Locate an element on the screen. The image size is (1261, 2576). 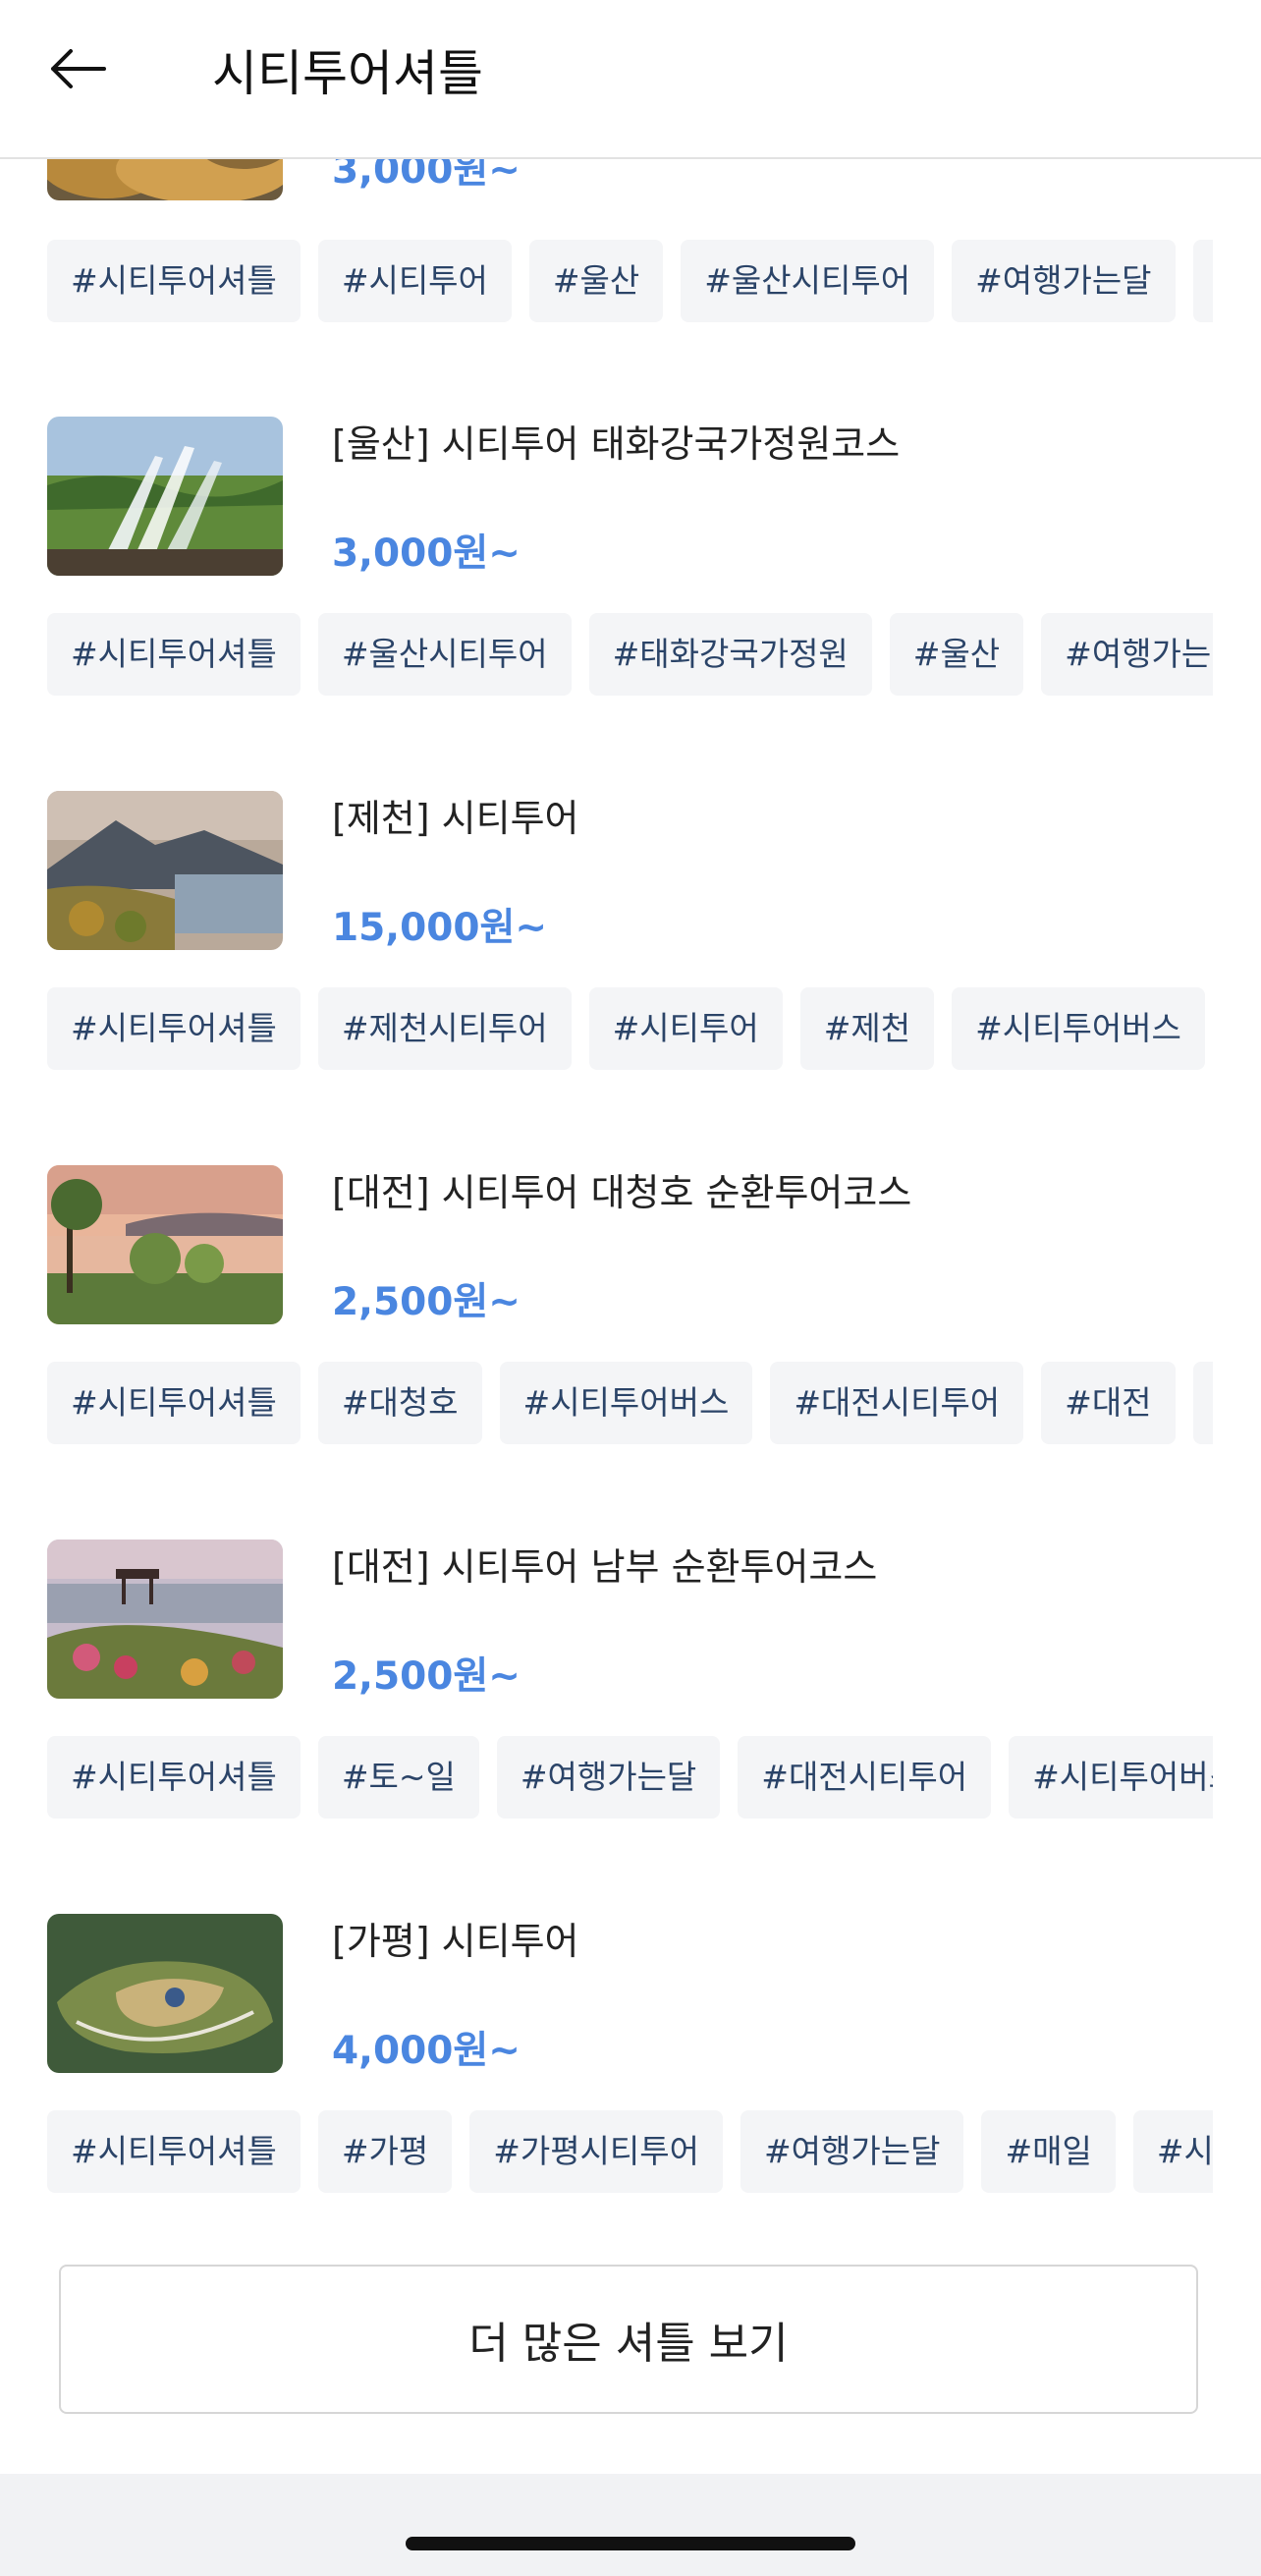
tag: #가평시티투어 is located at coordinates (596, 2151).